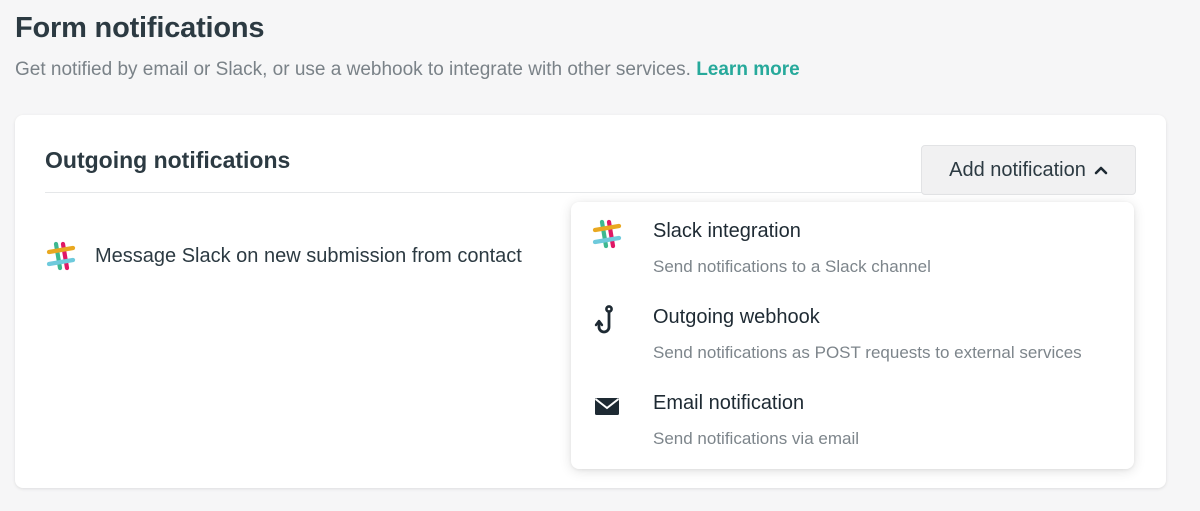 The image size is (1200, 511). What do you see at coordinates (736, 317) in the screenshot?
I see `menu-item-title: Outgoing webhook` at bounding box center [736, 317].